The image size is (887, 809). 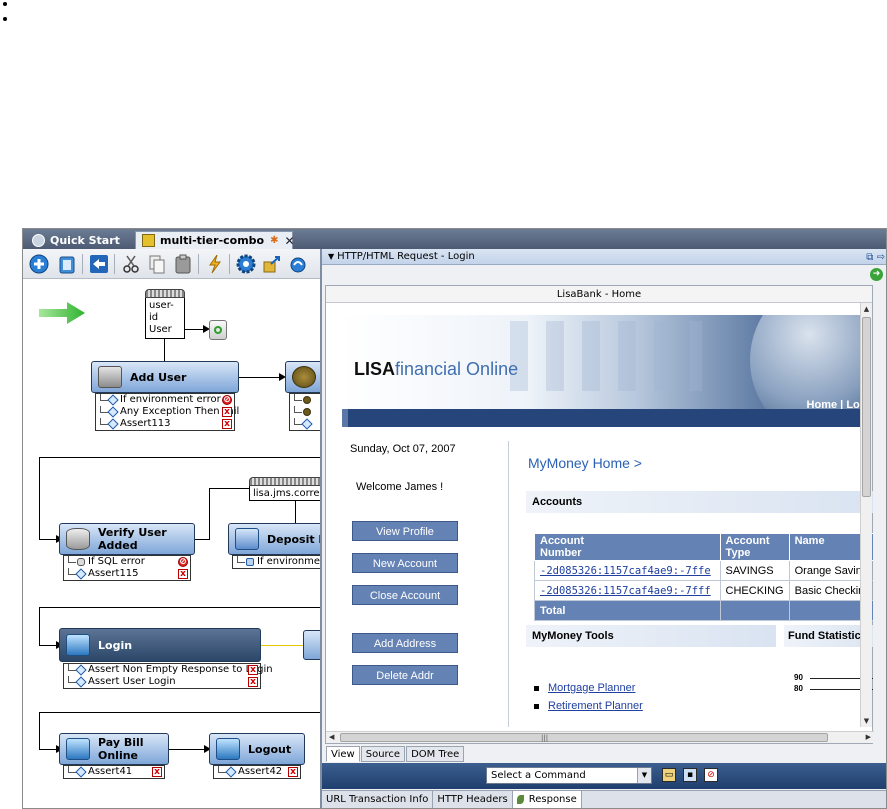 What do you see at coordinates (67, 264) in the screenshot?
I see `delete-icon` at bounding box center [67, 264].